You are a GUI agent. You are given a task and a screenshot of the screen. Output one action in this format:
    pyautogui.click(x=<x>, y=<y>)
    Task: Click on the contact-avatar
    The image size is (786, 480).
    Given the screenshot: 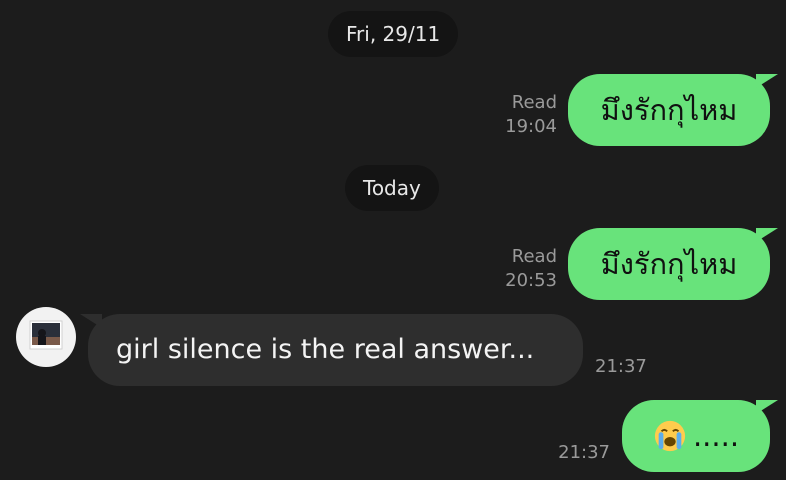 What is the action you would take?
    pyautogui.click(x=46, y=337)
    